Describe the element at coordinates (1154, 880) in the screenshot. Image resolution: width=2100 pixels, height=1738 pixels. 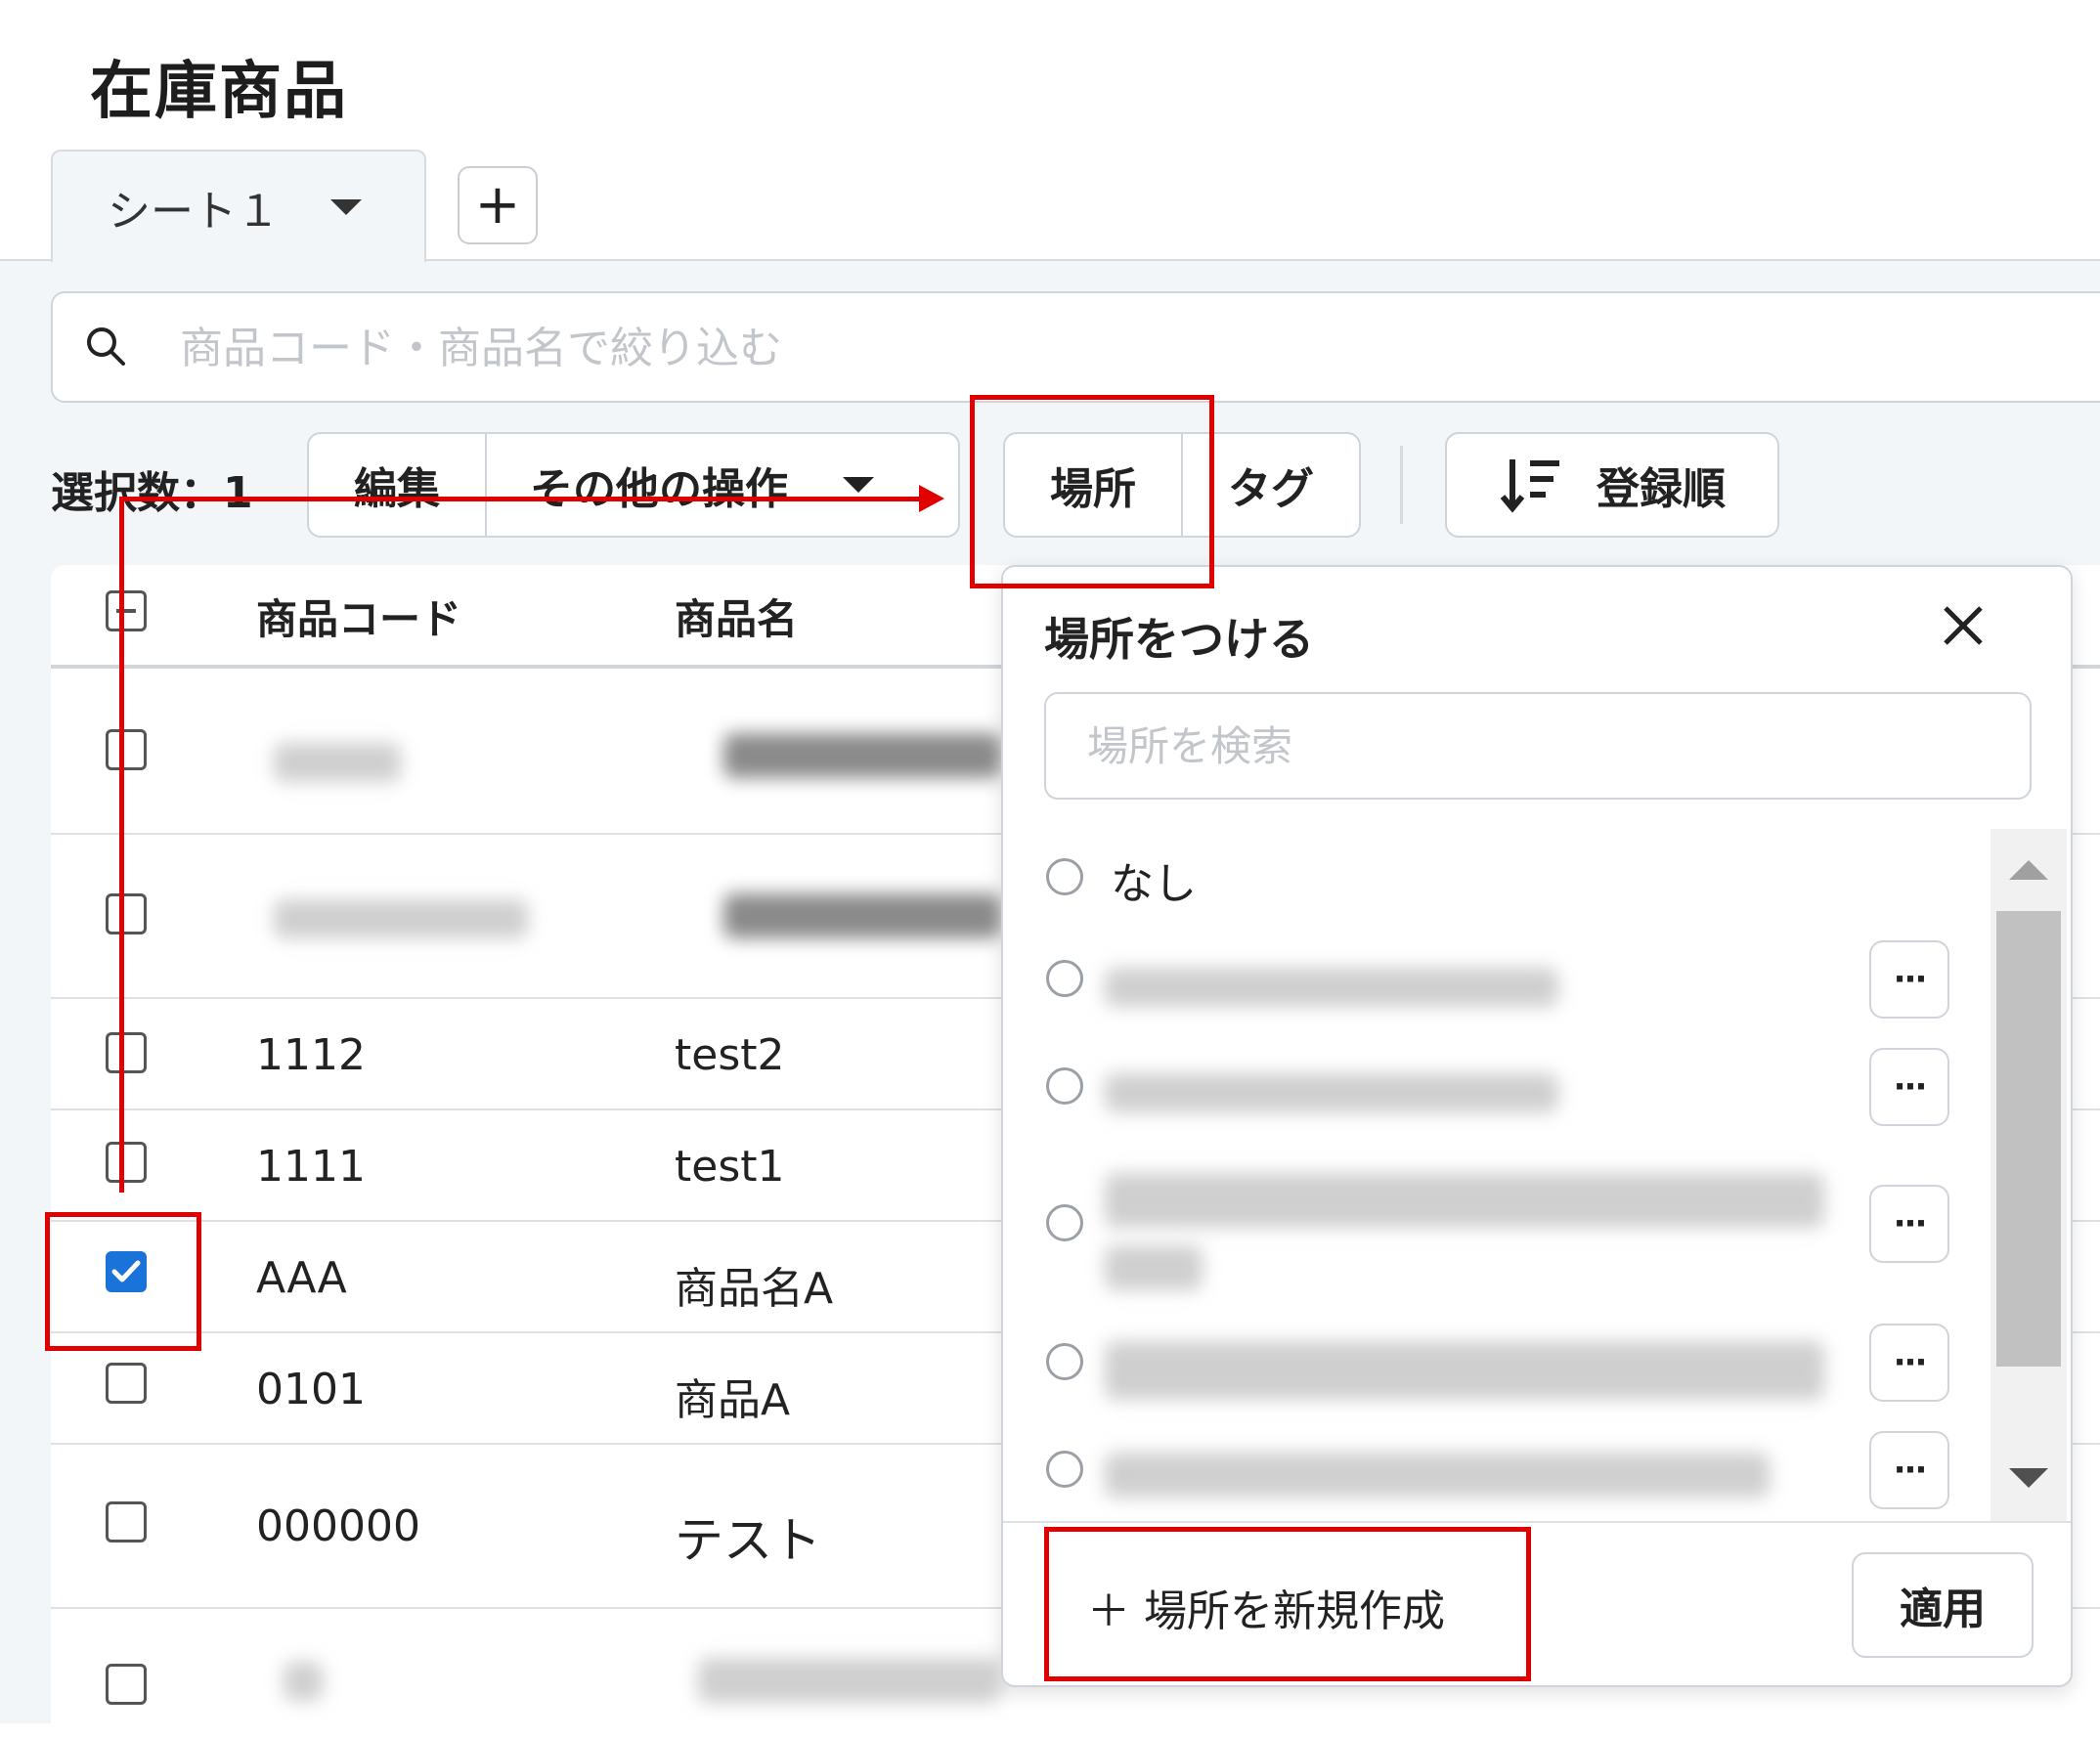
I see `place-option-none: なし` at that location.